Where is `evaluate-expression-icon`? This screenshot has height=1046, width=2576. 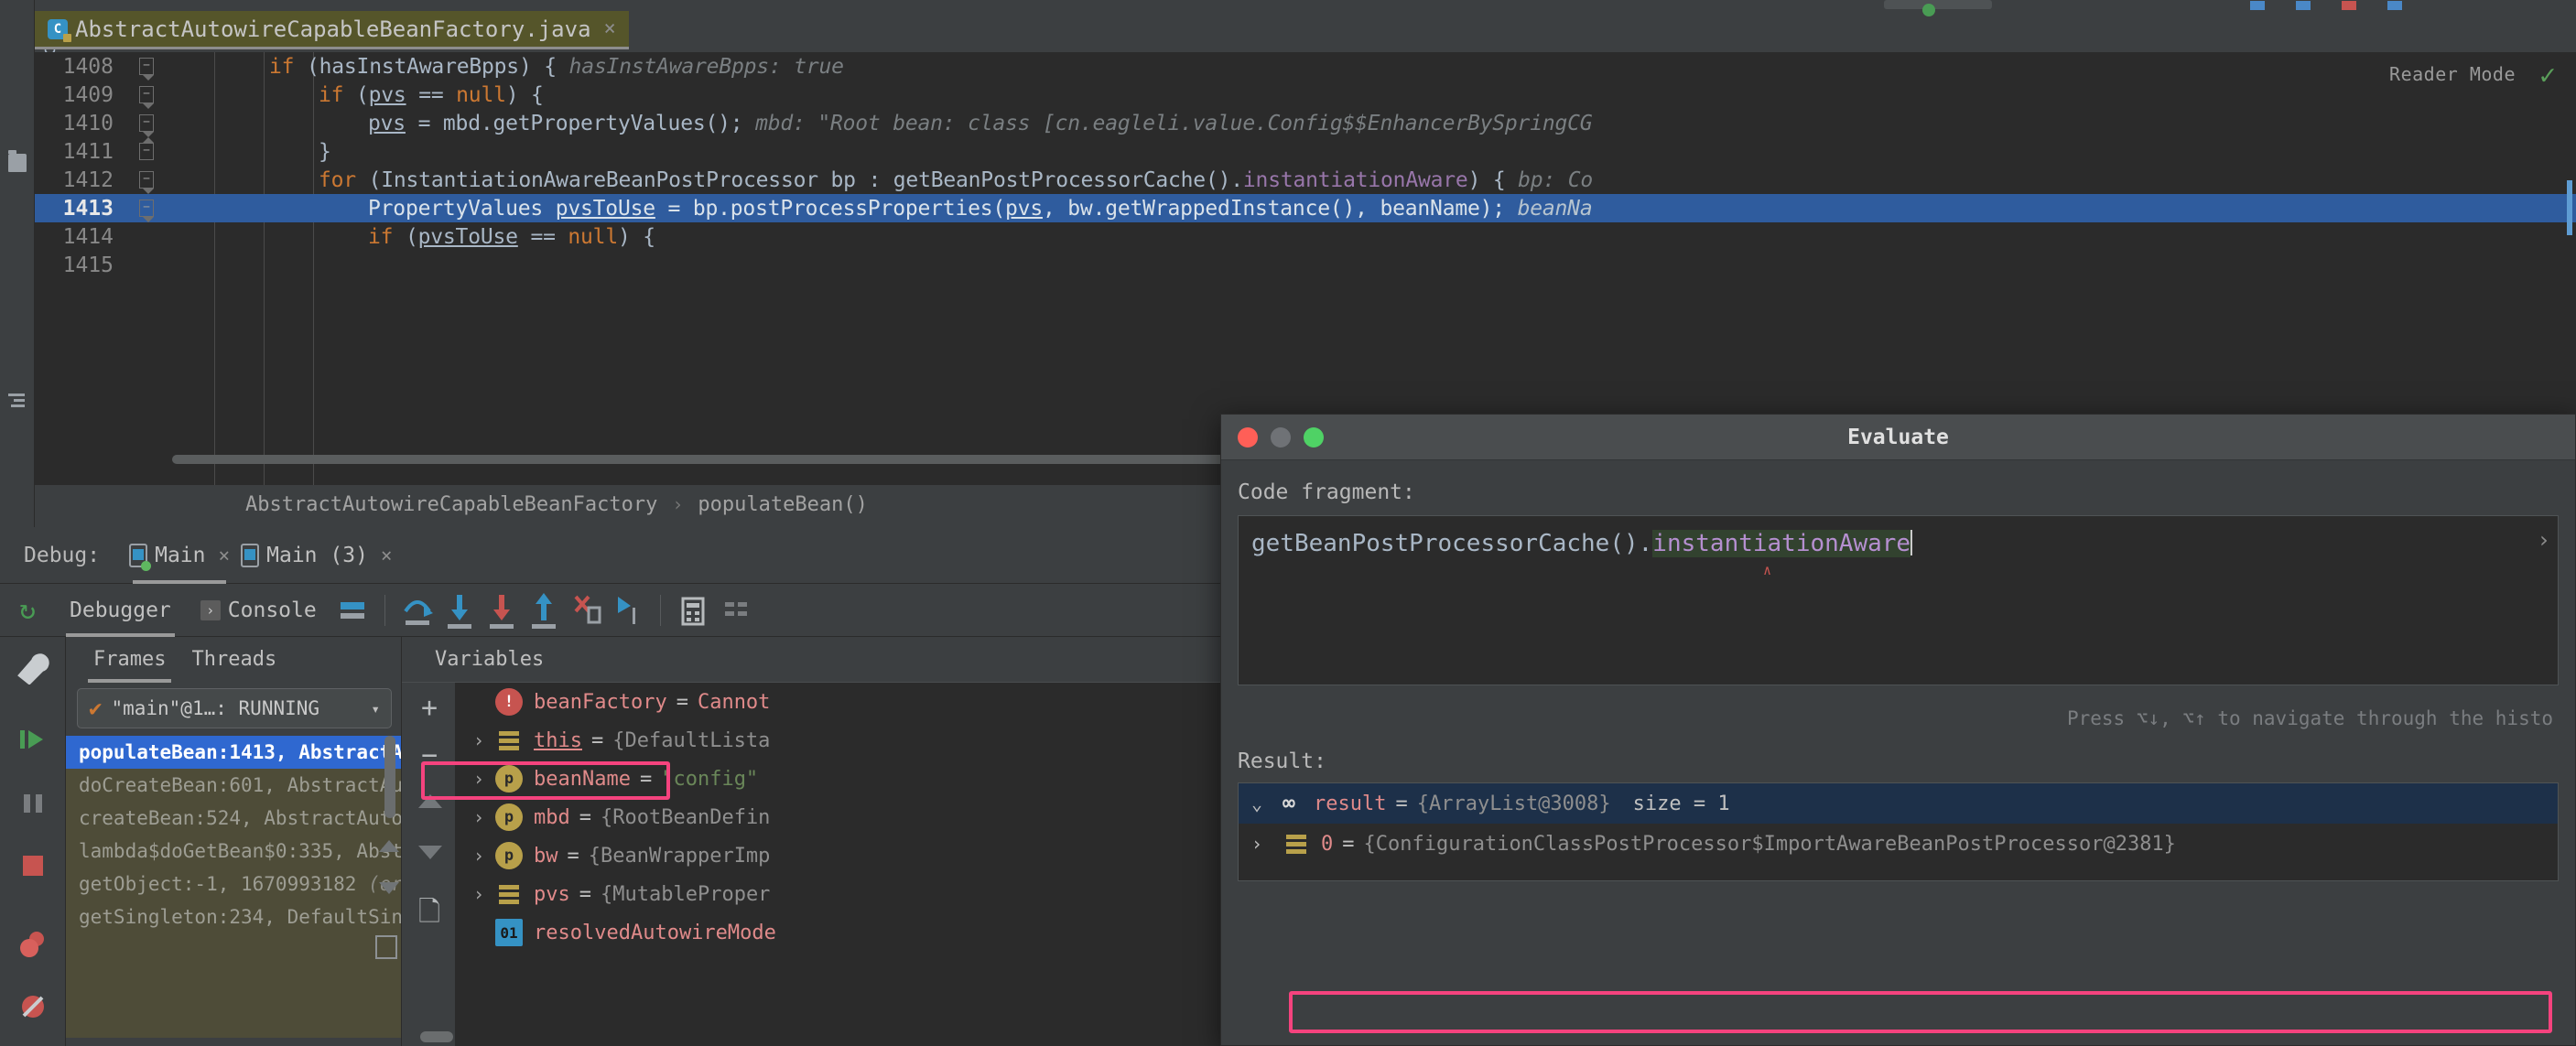 evaluate-expression-icon is located at coordinates (693, 610).